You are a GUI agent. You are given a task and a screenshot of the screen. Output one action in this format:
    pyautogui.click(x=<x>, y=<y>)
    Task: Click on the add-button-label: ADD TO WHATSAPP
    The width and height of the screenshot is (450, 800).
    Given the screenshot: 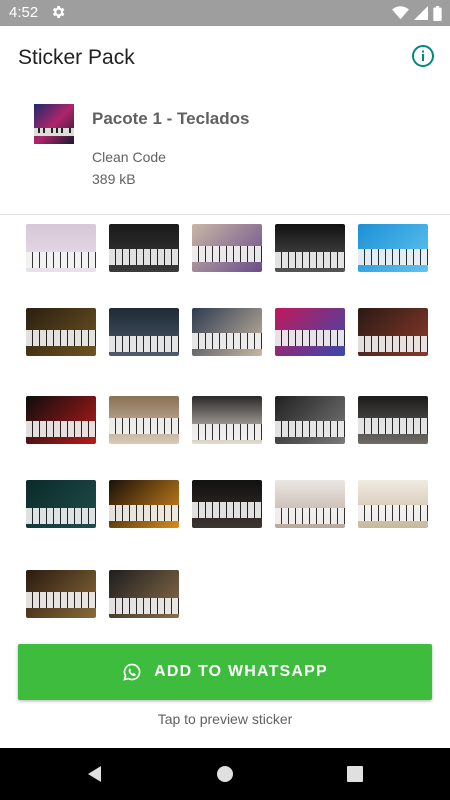 What is the action you would take?
    pyautogui.click(x=241, y=671)
    